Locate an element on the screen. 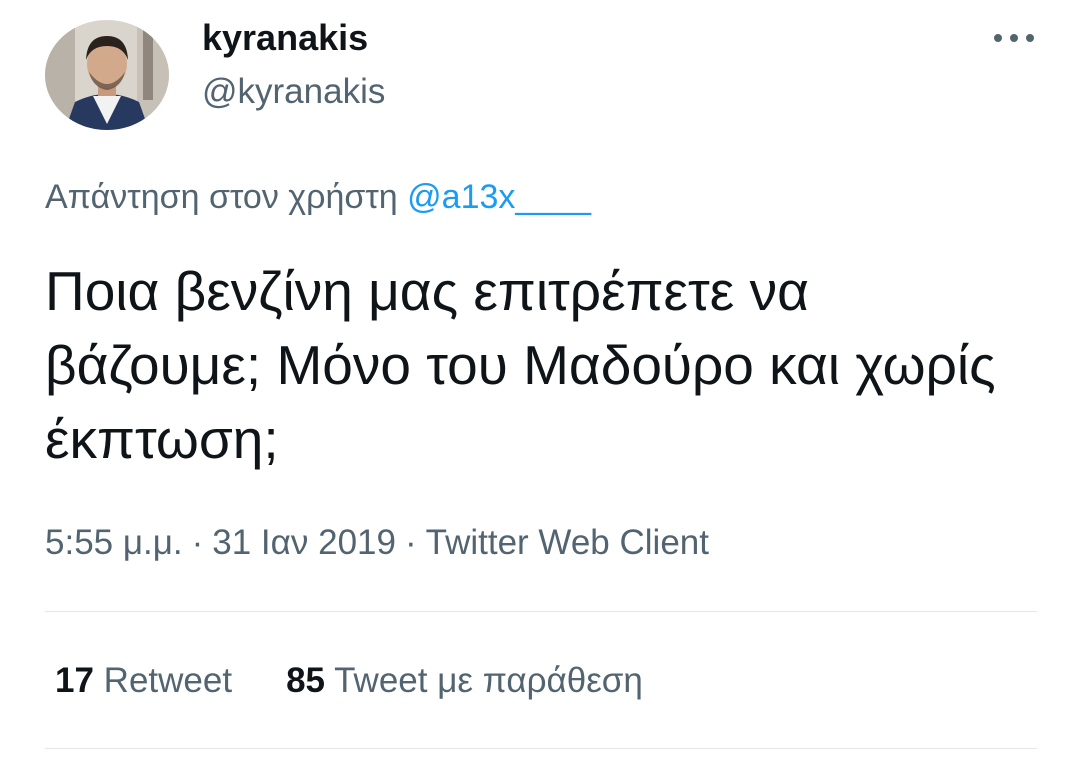 The height and width of the screenshot is (783, 1080). reply-mention-link: @a13x____ is located at coordinates (499, 197).